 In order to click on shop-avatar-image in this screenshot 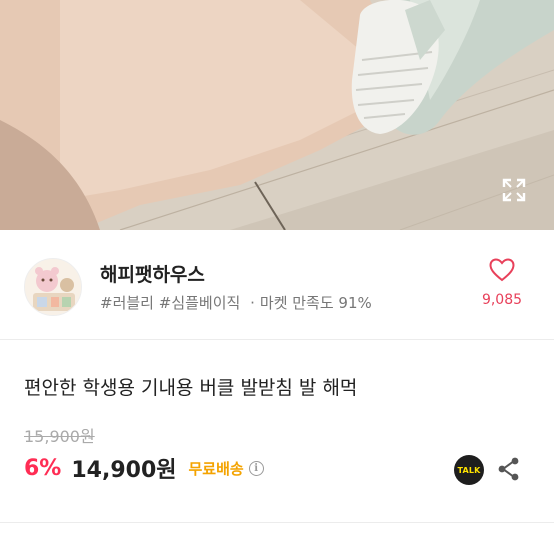, I will do `click(53, 287)`.